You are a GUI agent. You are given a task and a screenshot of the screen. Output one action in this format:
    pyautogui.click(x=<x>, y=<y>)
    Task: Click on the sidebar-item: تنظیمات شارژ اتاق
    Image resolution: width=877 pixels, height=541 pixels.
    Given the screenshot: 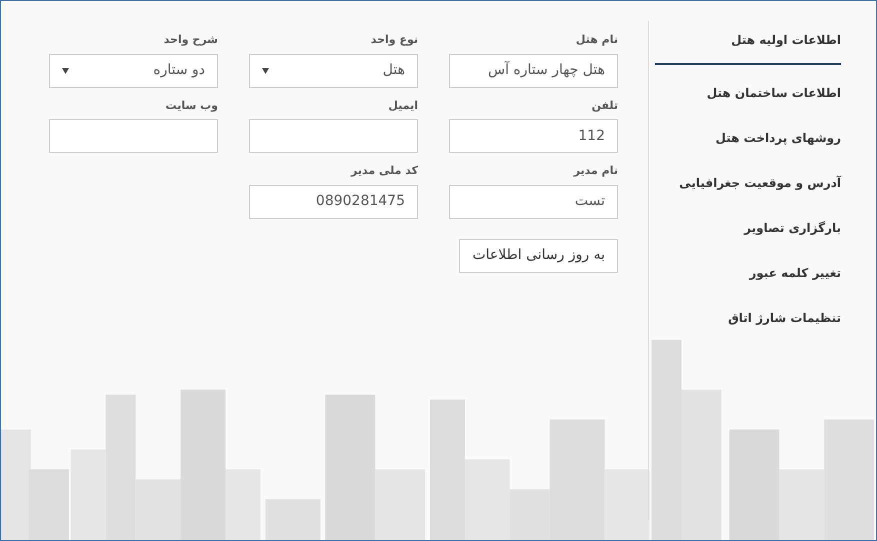 What is the action you would take?
    pyautogui.click(x=748, y=323)
    